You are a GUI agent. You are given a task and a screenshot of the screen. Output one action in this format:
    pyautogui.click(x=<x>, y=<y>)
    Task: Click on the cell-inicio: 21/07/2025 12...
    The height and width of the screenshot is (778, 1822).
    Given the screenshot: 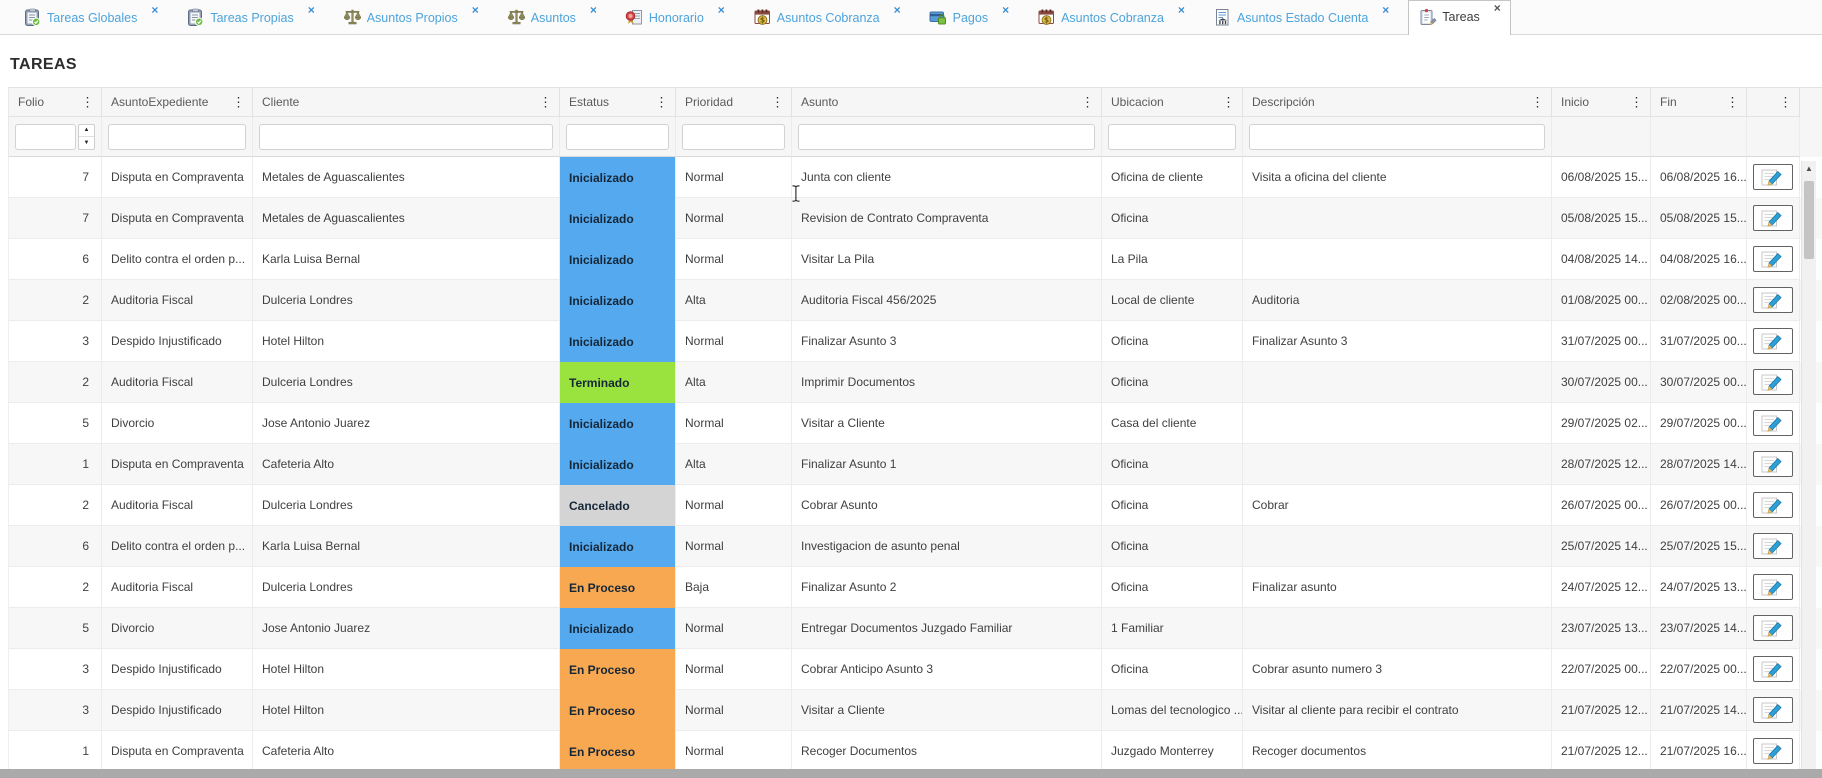 What is the action you would take?
    pyautogui.click(x=1601, y=710)
    